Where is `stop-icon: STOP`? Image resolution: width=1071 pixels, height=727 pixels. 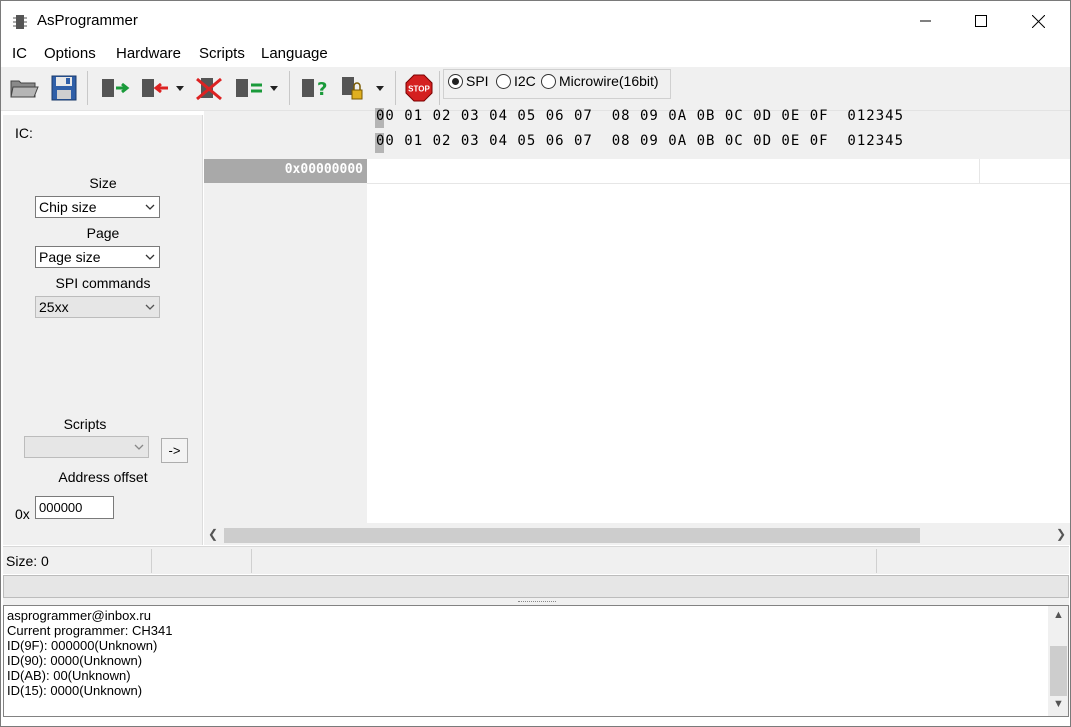
stop-icon: STOP is located at coordinates (419, 88).